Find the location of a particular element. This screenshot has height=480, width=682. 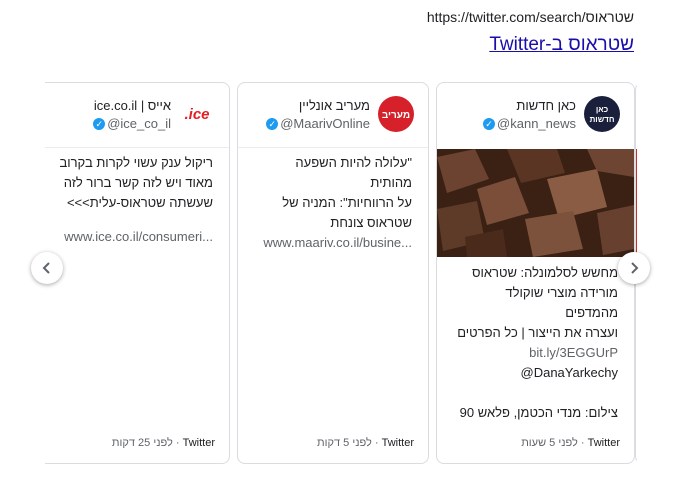

author-handle: @MaarivOnline is located at coordinates (325, 123).